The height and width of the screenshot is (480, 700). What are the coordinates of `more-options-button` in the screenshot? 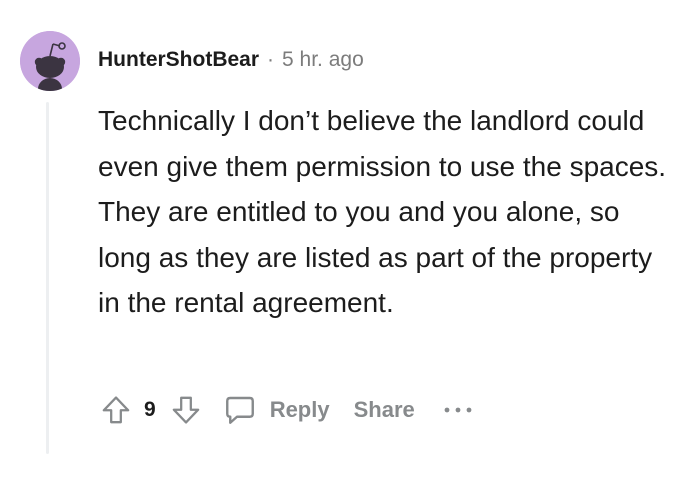 It's located at (458, 410).